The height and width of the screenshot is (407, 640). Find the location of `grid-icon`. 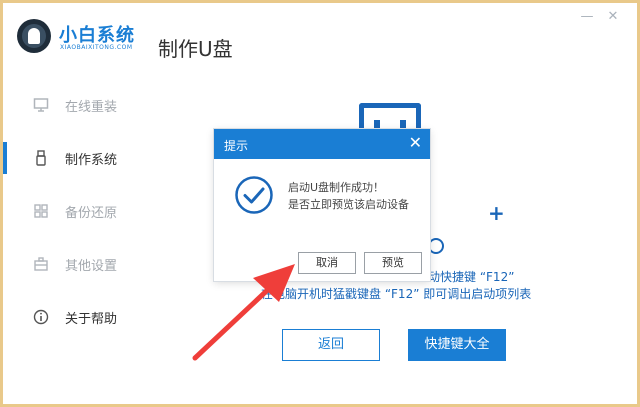

grid-icon is located at coordinates (41, 211).